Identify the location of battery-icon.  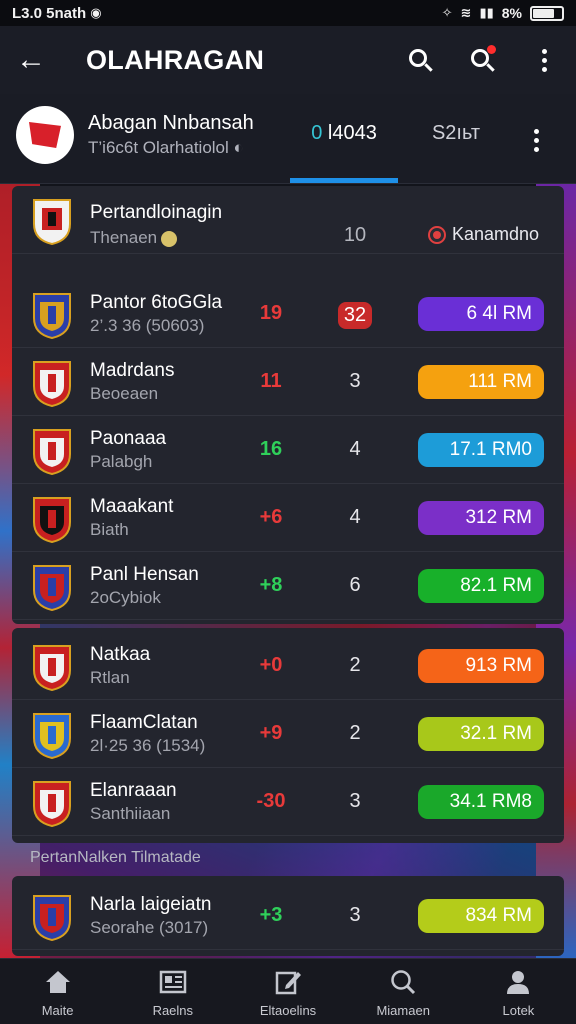
(547, 13).